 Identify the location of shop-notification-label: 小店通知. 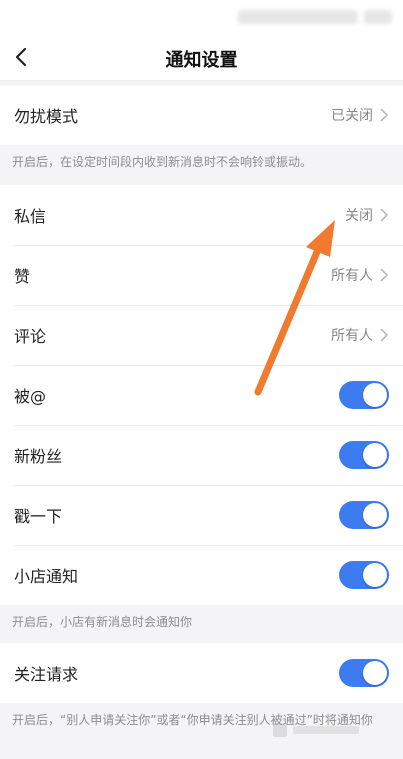
(46, 576).